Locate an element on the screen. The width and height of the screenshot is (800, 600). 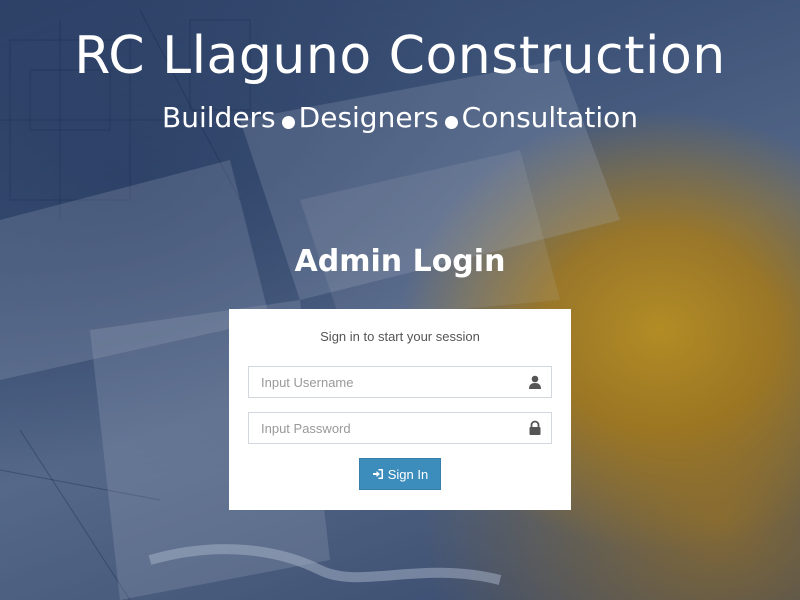
sign-in-label: Sign In is located at coordinates (408, 474).